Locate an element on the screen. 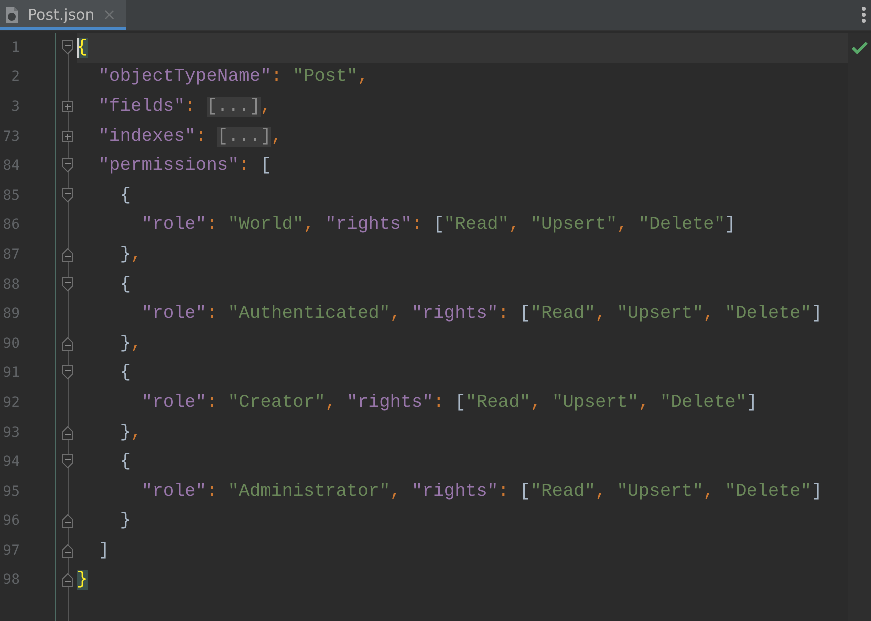 Image resolution: width=871 pixels, height=621 pixels. line-number: 97 is located at coordinates (11, 550).